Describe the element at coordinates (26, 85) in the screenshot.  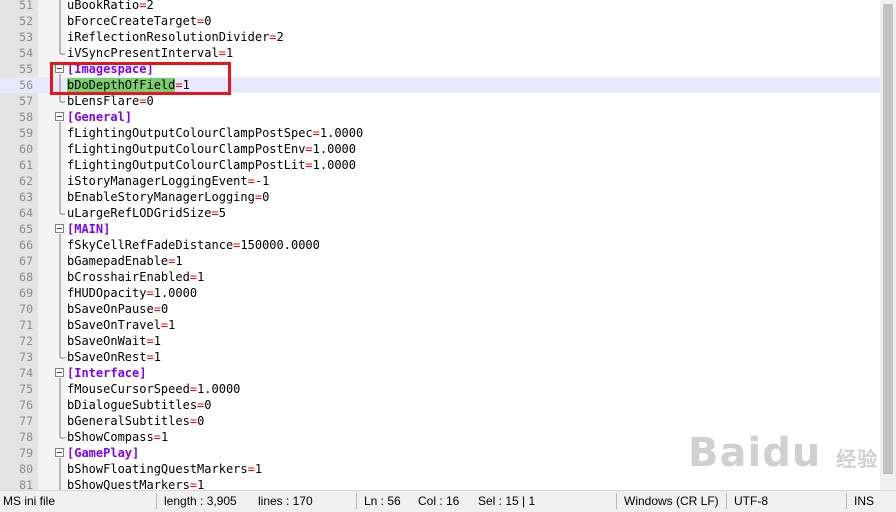
I see `line-number: 56` at that location.